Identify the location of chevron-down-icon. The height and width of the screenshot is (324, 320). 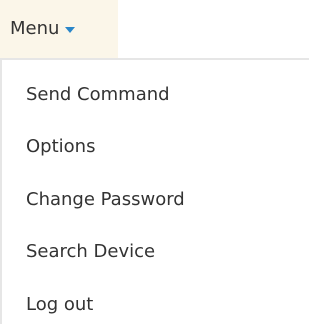
(70, 30).